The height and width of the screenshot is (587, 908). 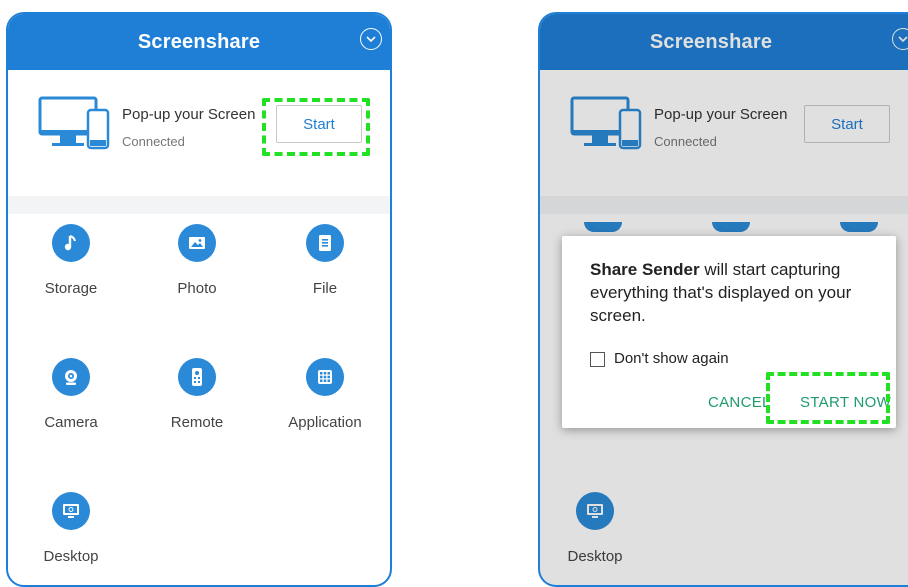 I want to click on tile-remote: Remote, so click(x=197, y=394).